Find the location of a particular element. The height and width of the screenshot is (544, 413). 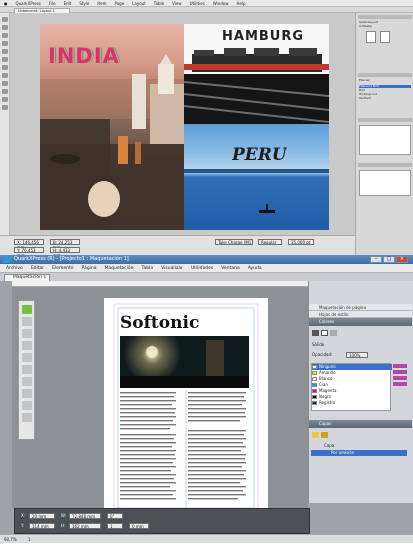

menu-item-file: File is located at coordinates (52, 3).